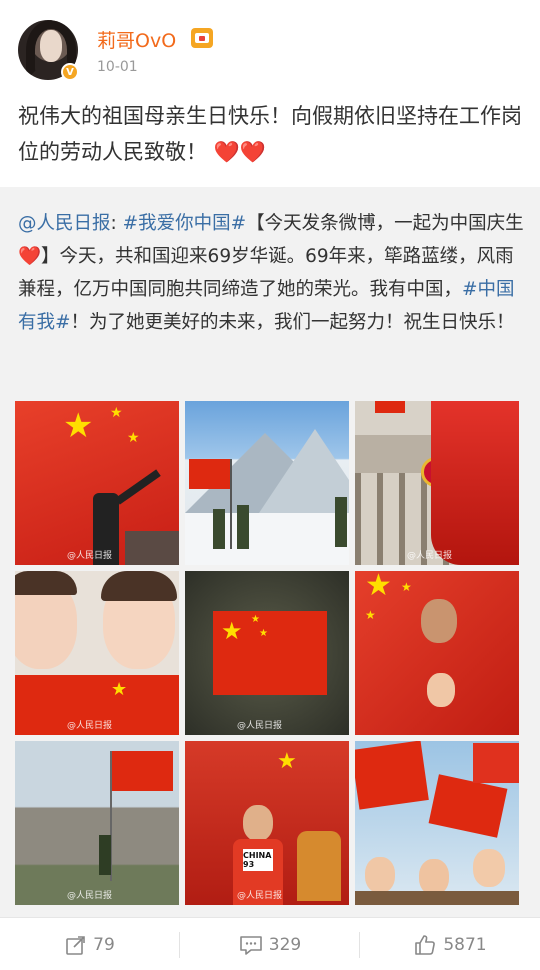 The height and width of the screenshot is (970, 540). Describe the element at coordinates (97, 823) in the screenshot. I see `coast-flag-photo: @人民日报` at that location.